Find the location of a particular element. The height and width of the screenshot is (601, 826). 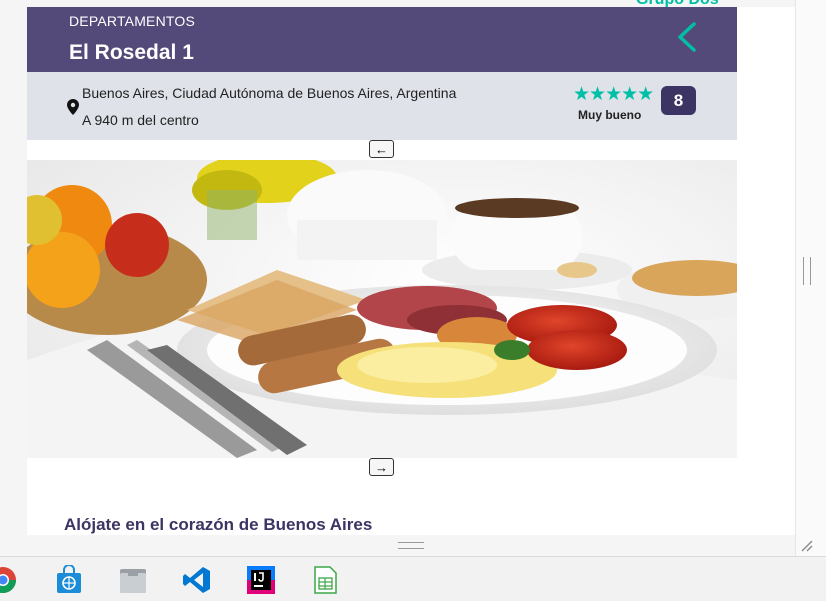

page-title: El Rosedal 1 is located at coordinates (131, 52).